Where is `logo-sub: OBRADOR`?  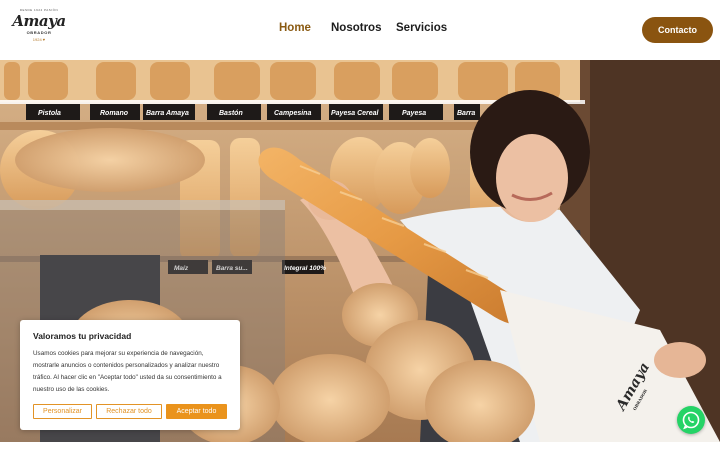
logo-sub: OBRADOR is located at coordinates (39, 32).